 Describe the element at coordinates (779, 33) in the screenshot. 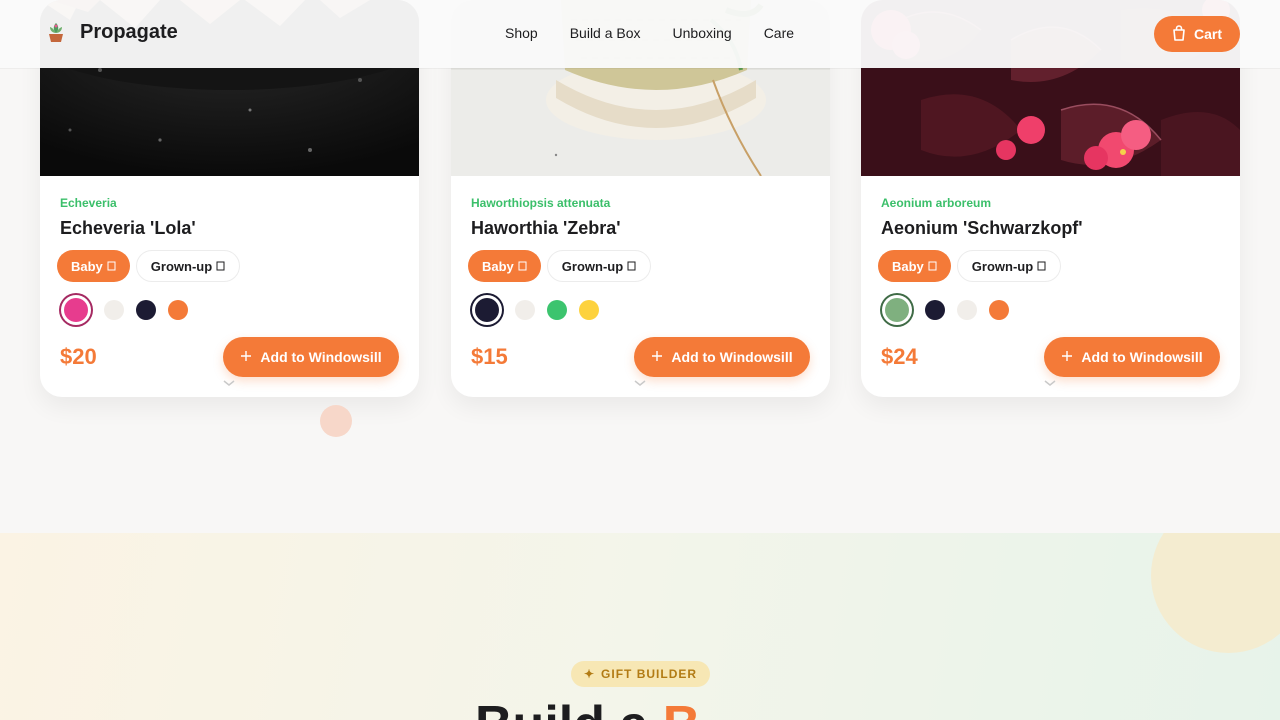

I see `nav-care: Care` at that location.